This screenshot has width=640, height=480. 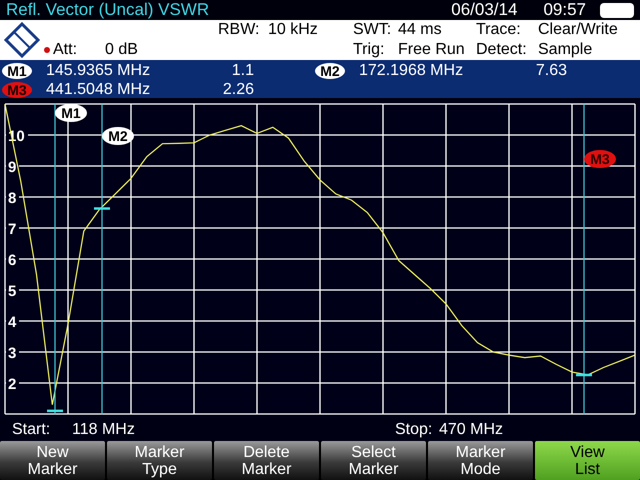 What do you see at coordinates (471, 429) in the screenshot?
I see `stop-value: 470 MHz` at bounding box center [471, 429].